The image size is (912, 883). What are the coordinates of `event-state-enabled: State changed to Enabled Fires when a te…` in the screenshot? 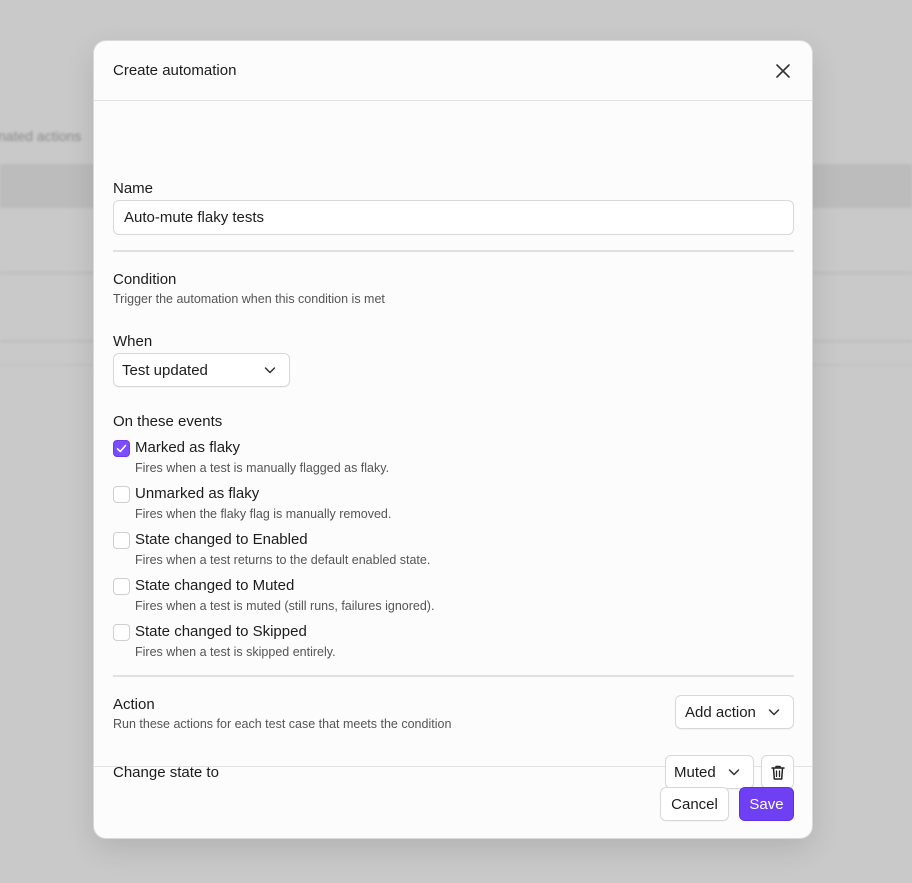 It's located at (413, 554).